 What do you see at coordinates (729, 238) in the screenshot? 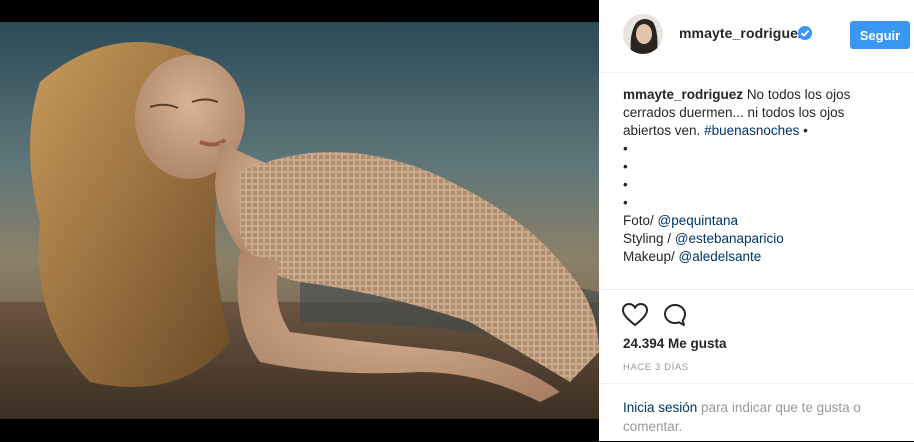
I see `credit-handle: @estebanaparicio` at bounding box center [729, 238].